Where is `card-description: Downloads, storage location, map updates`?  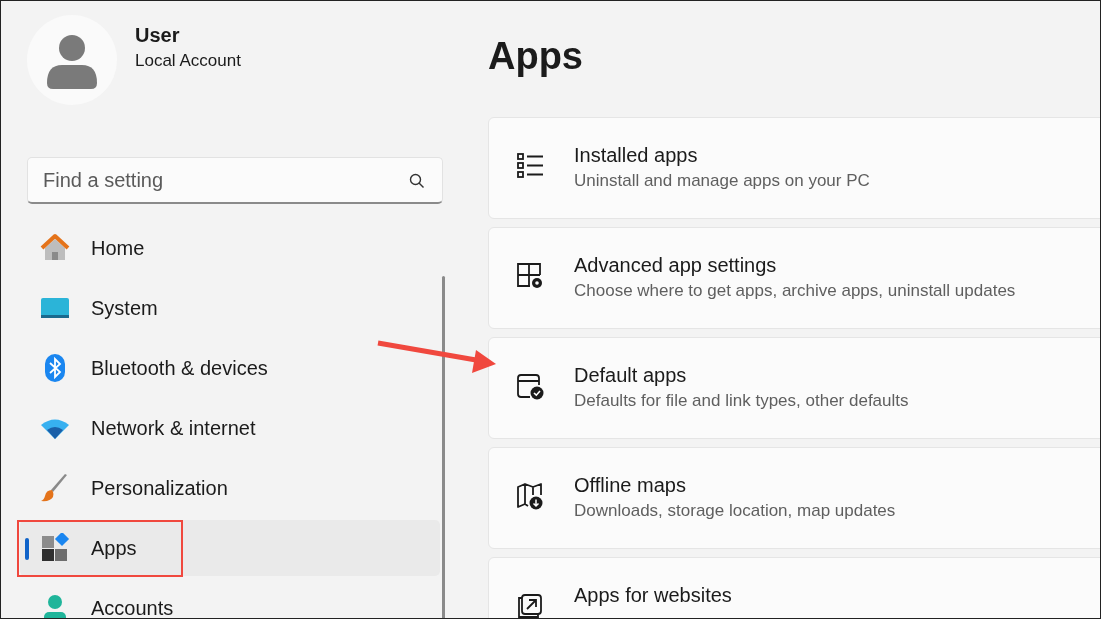
card-description: Downloads, storage location, map updates is located at coordinates (735, 511).